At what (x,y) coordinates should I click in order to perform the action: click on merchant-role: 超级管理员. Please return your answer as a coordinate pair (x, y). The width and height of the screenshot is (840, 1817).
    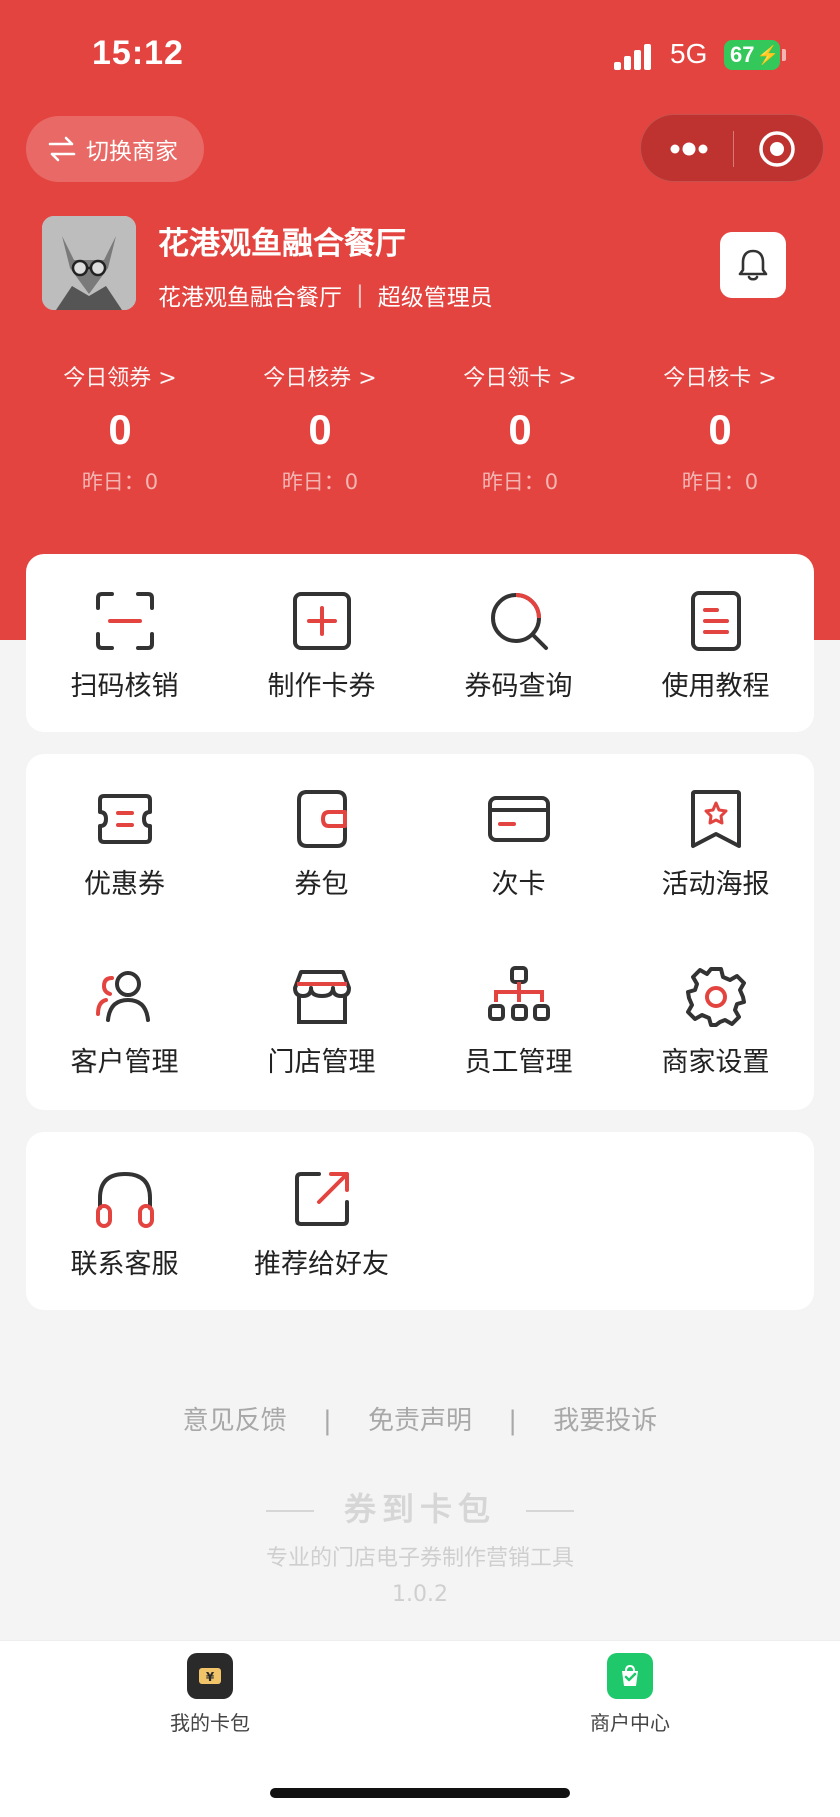
    Looking at the image, I should click on (435, 298).